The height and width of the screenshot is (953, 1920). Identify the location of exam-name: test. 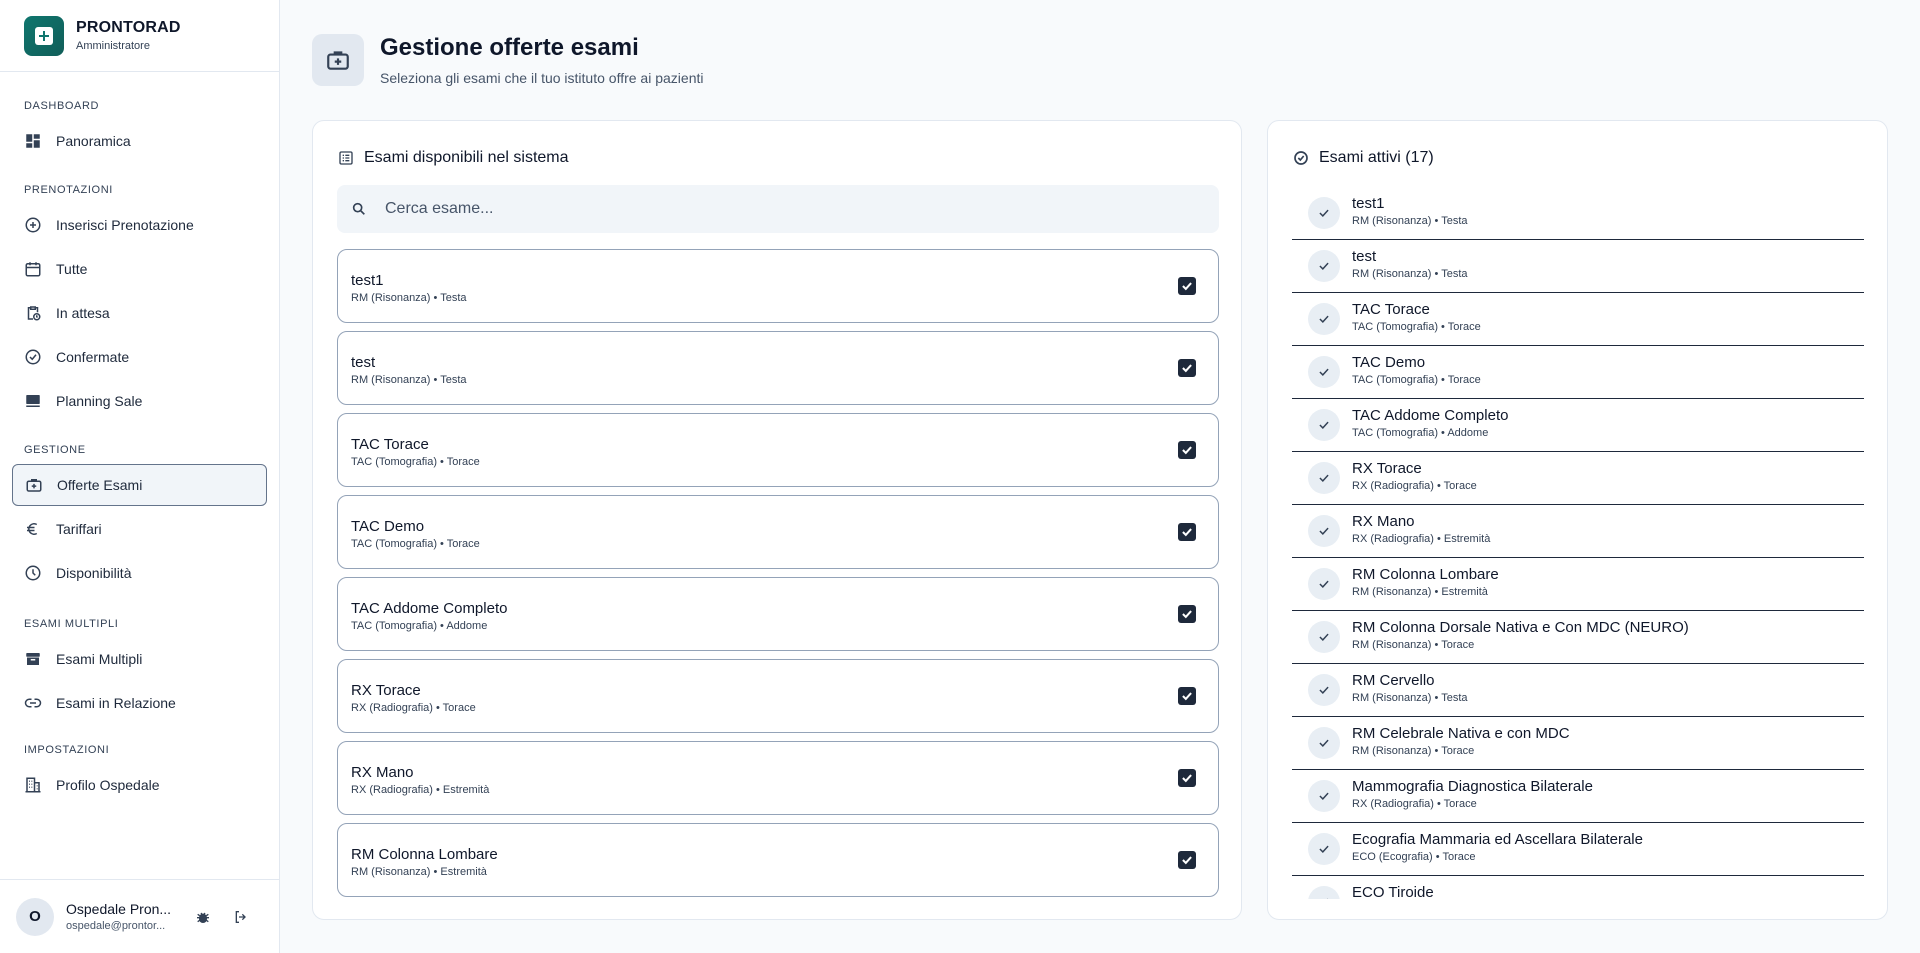
(363, 362).